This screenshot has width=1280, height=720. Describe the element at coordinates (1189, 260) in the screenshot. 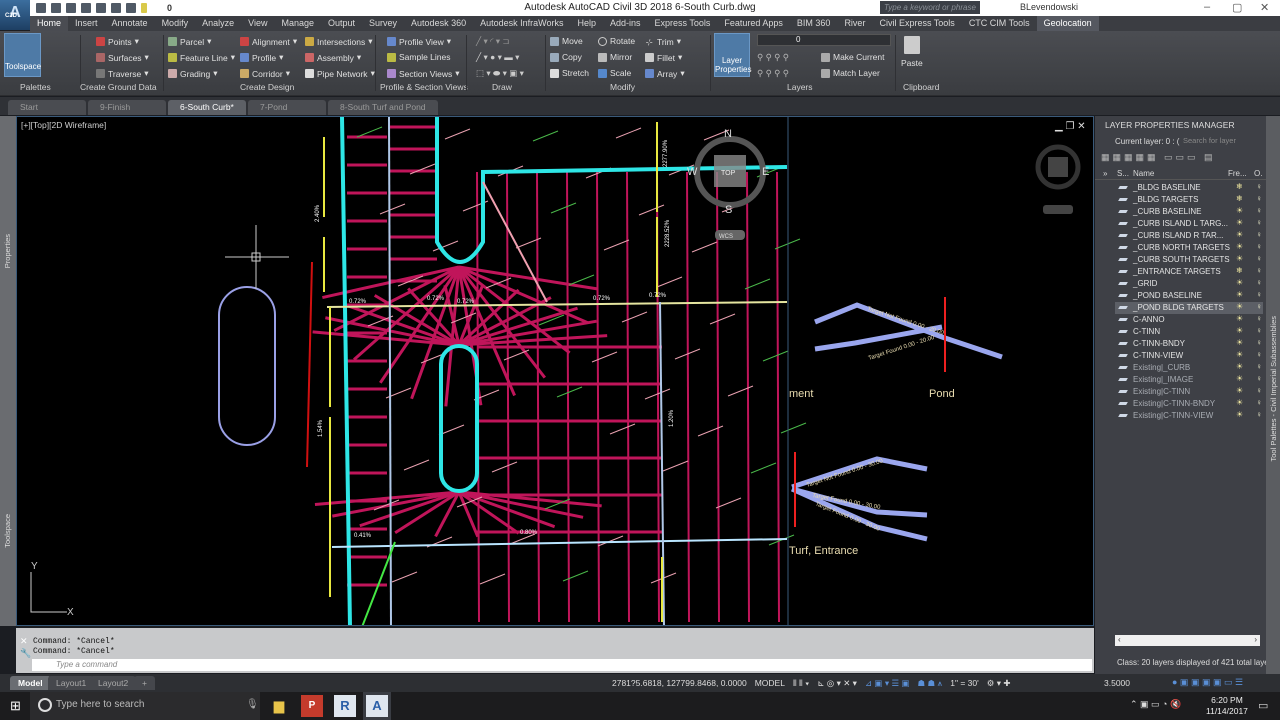

I see `layer-row: _CURB SOUTH TARGETS ☀ ♀` at that location.